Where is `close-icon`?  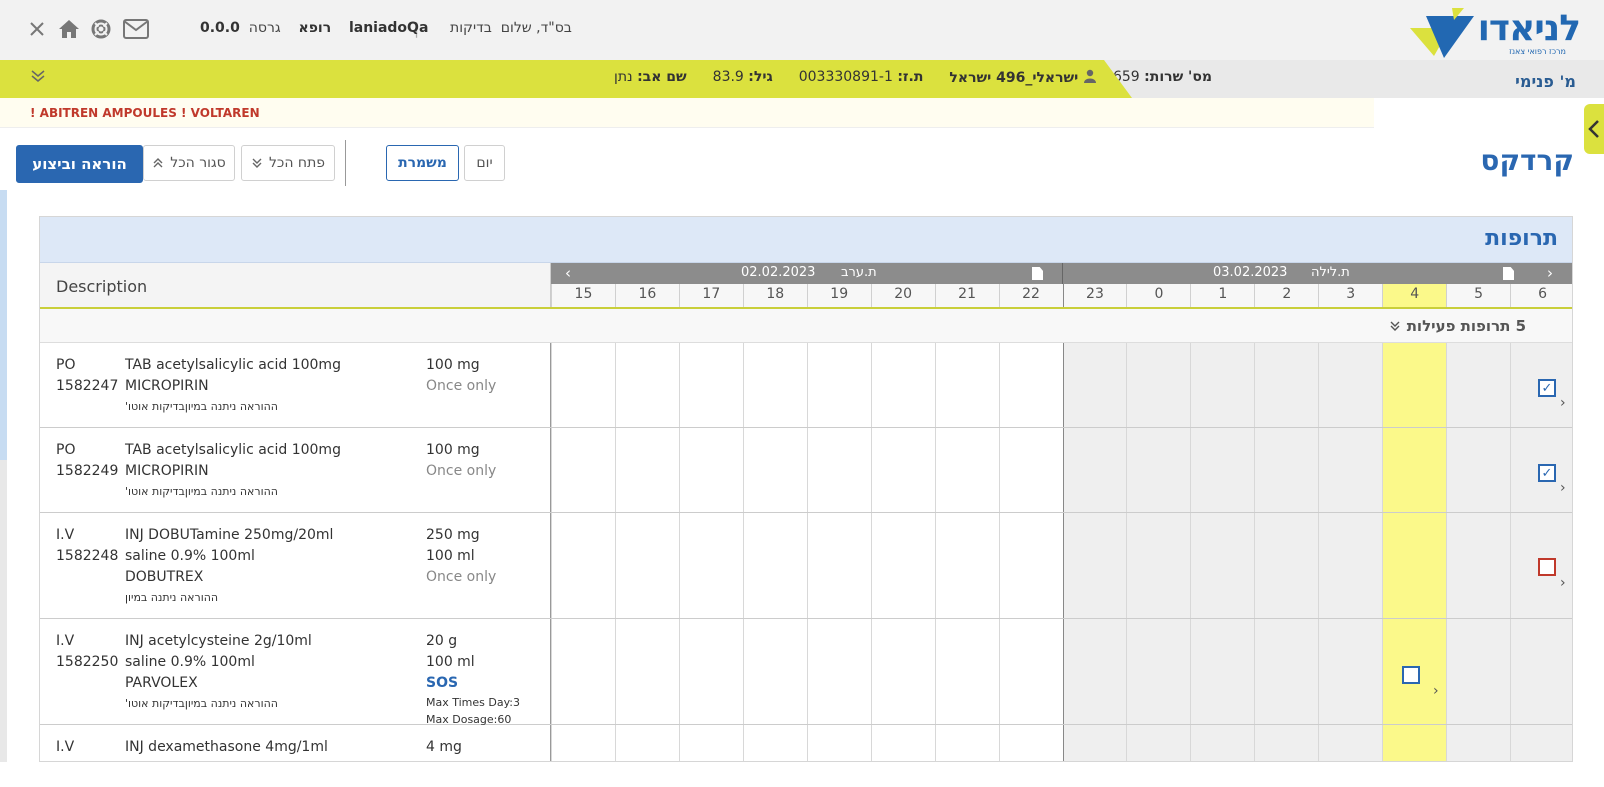
close-icon is located at coordinates (37, 29).